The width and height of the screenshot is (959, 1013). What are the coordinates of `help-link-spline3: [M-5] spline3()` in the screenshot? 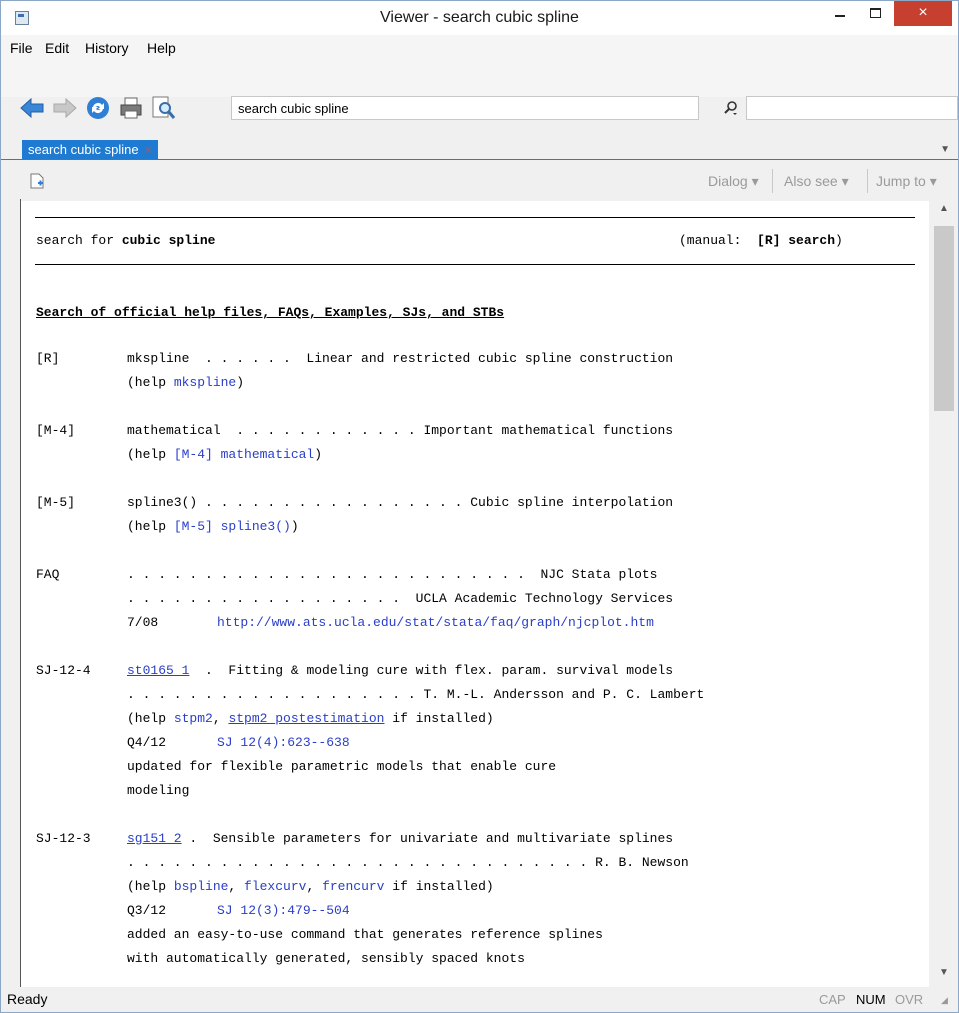 It's located at (232, 526).